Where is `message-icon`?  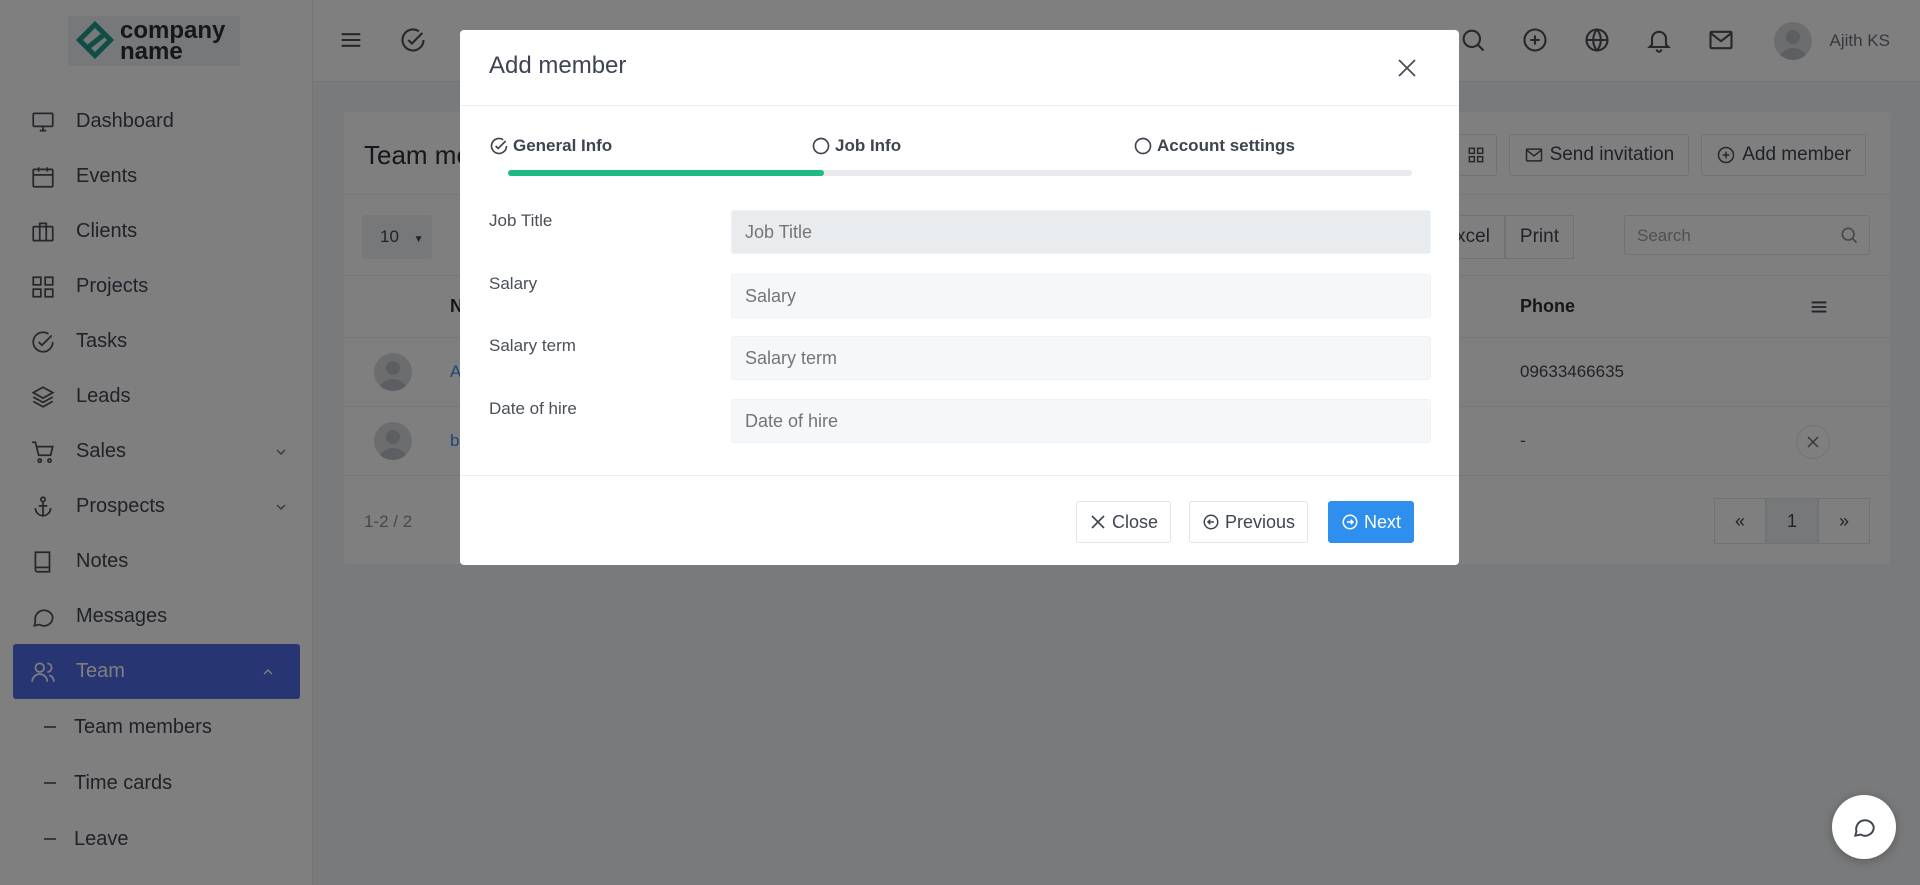
message-icon is located at coordinates (1864, 828).